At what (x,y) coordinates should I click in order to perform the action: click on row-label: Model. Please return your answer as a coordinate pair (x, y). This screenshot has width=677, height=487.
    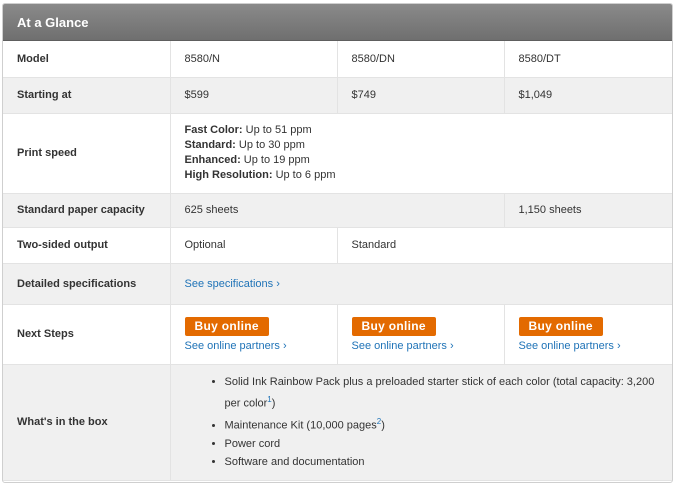
    Looking at the image, I should click on (87, 59).